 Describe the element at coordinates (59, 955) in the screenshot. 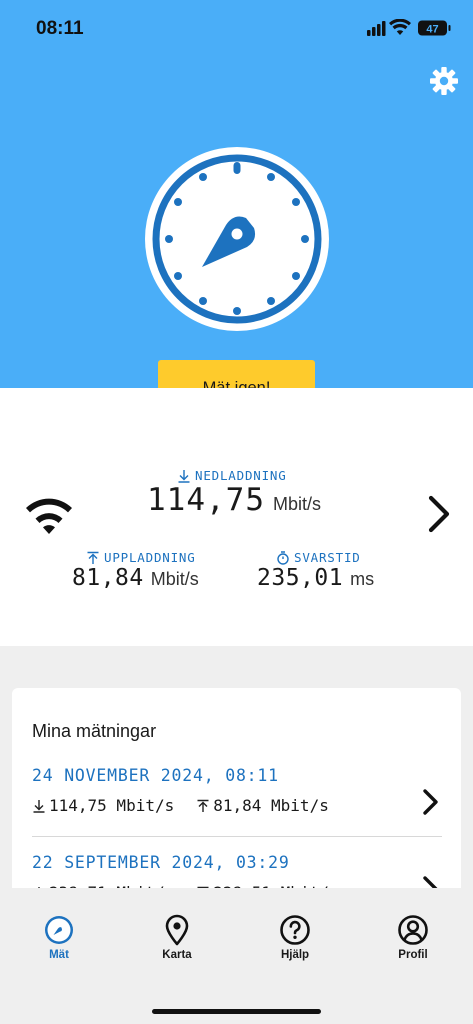

I see `tab-label: Mät` at that location.